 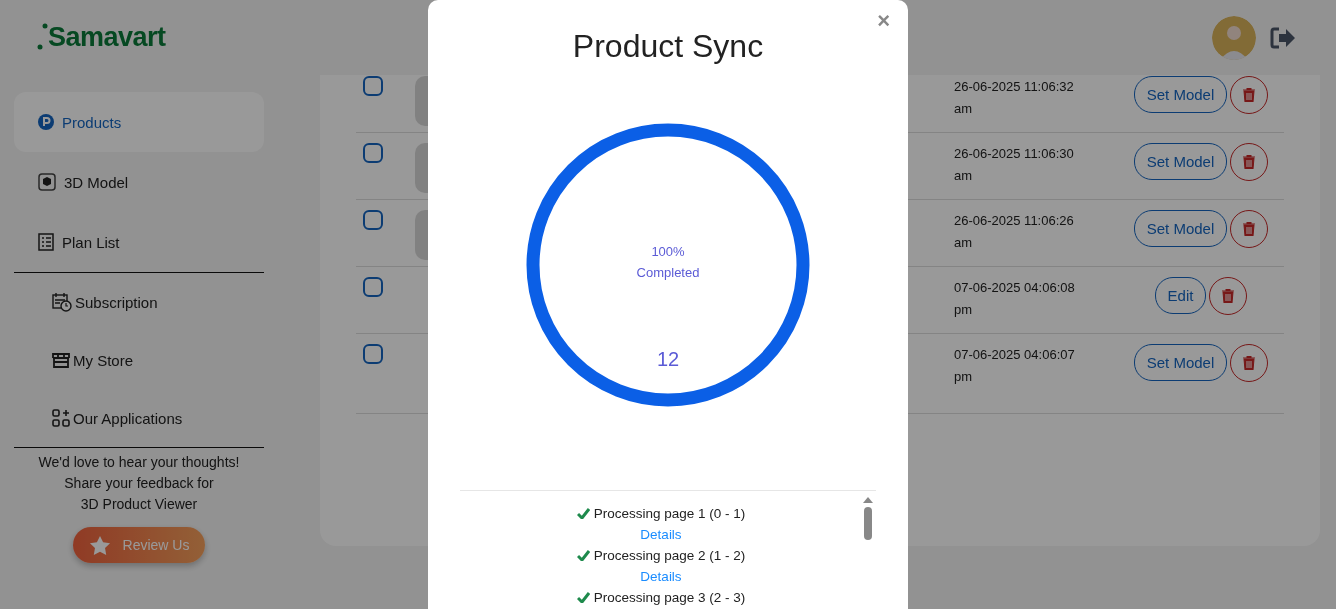 What do you see at coordinates (139, 122) in the screenshot?
I see `sidebar-item: Products` at bounding box center [139, 122].